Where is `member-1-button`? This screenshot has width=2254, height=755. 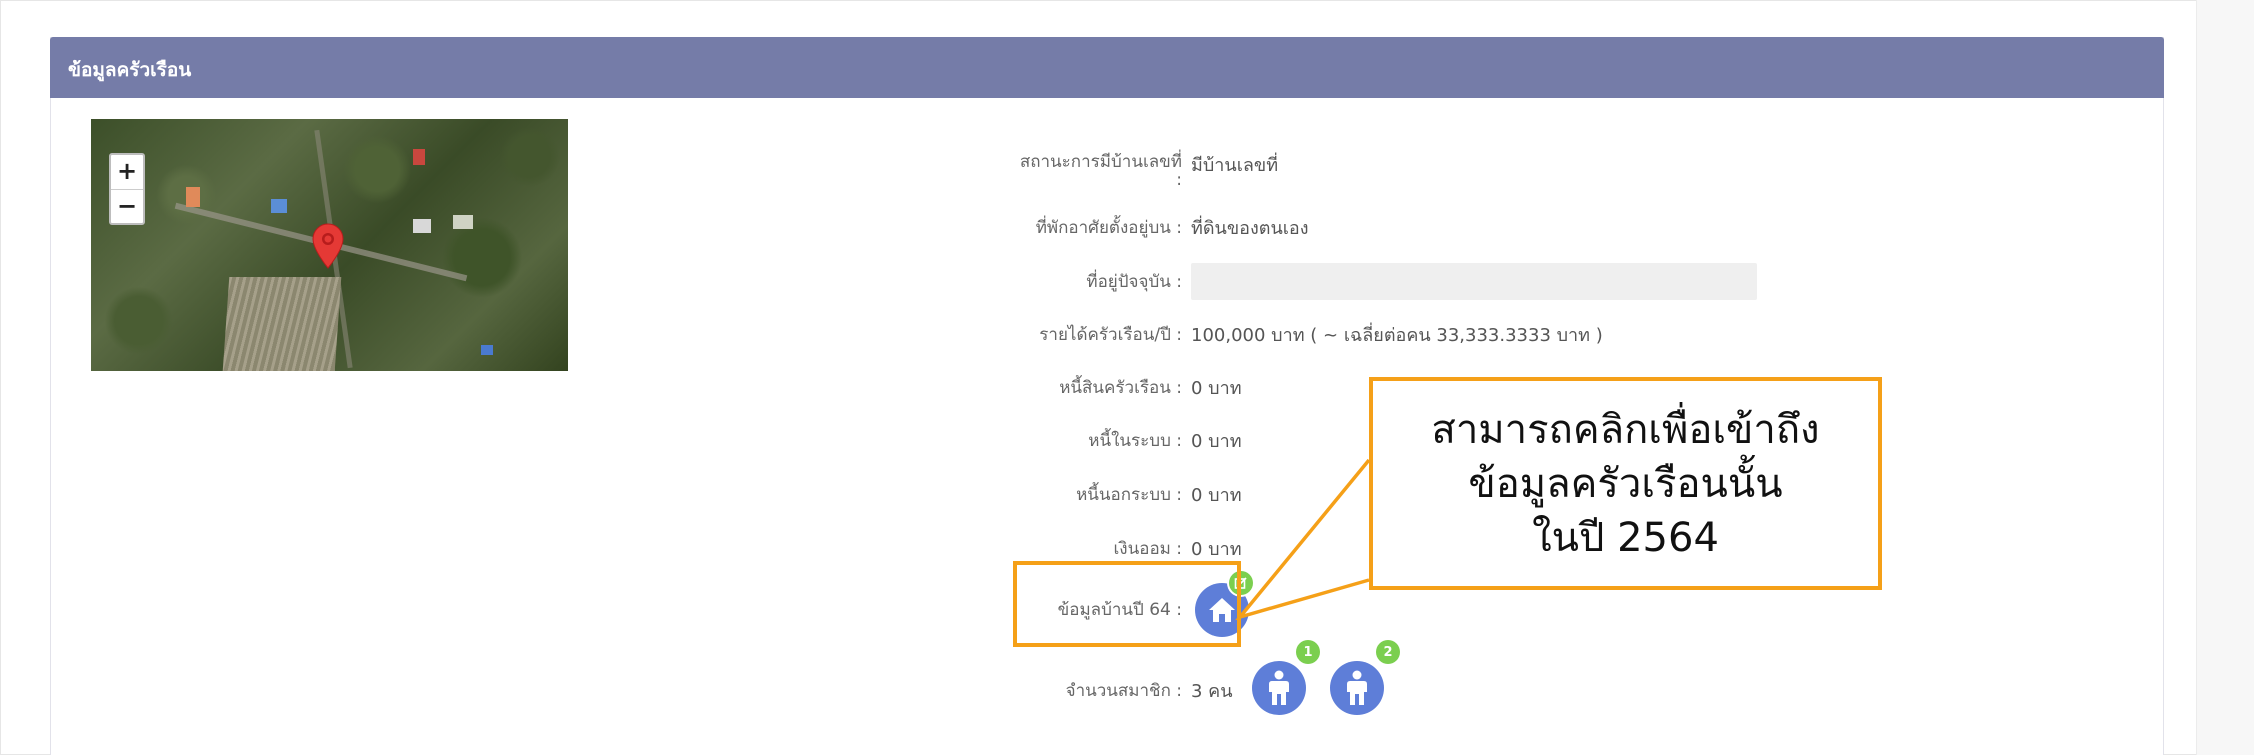
member-1-button is located at coordinates (1279, 688).